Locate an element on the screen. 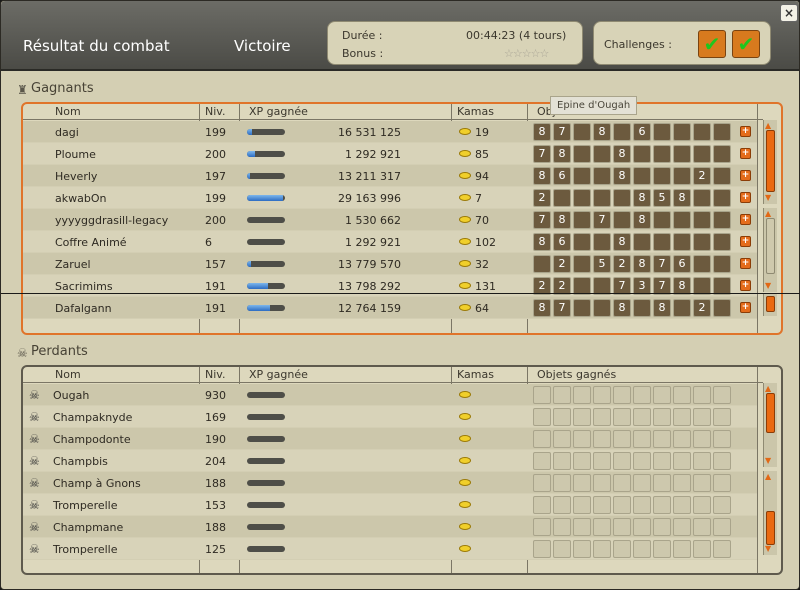  table-row: ☠ Champmane 188 is located at coordinates (390, 527).